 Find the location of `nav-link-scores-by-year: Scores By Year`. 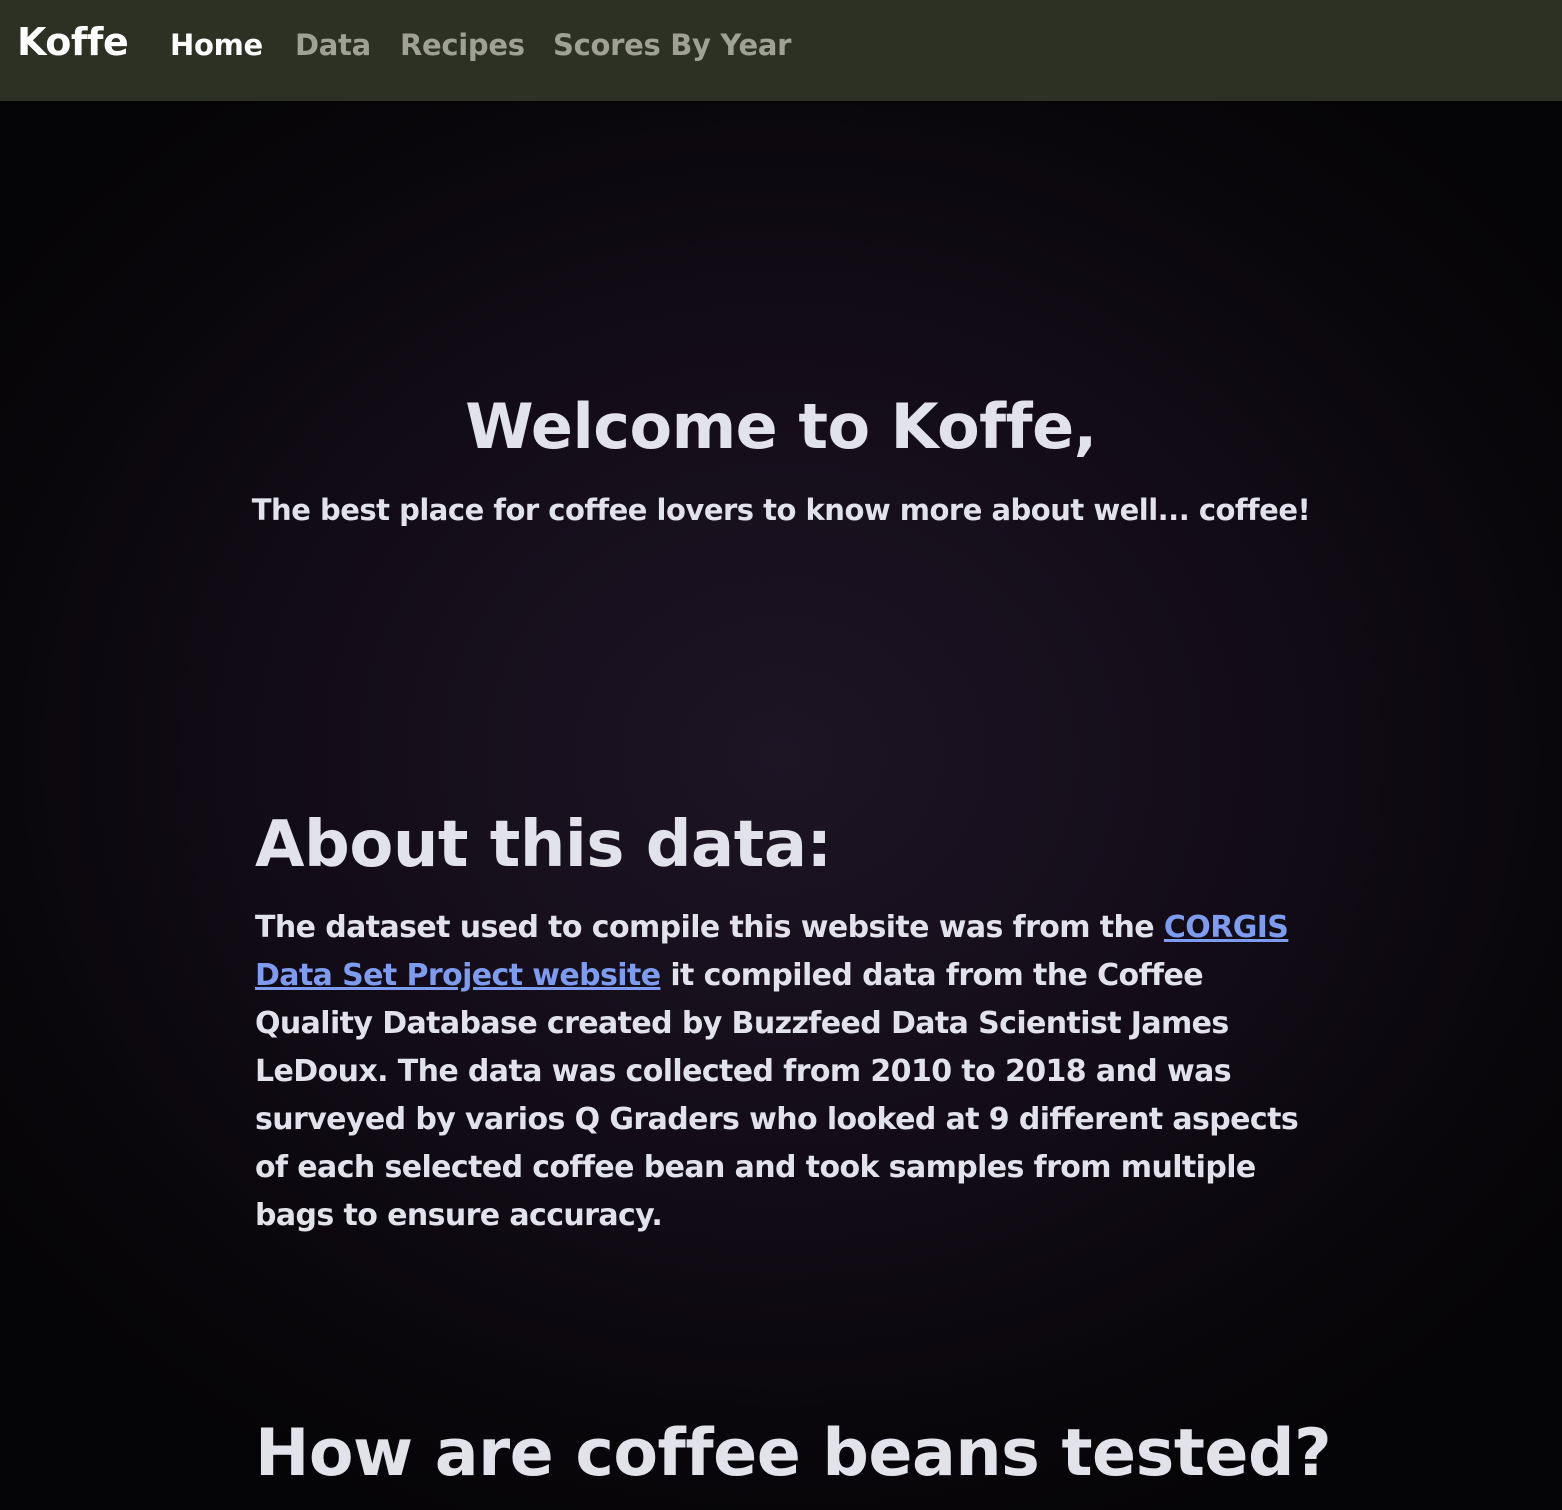

nav-link-scores-by-year: Scores By Year is located at coordinates (672, 45).